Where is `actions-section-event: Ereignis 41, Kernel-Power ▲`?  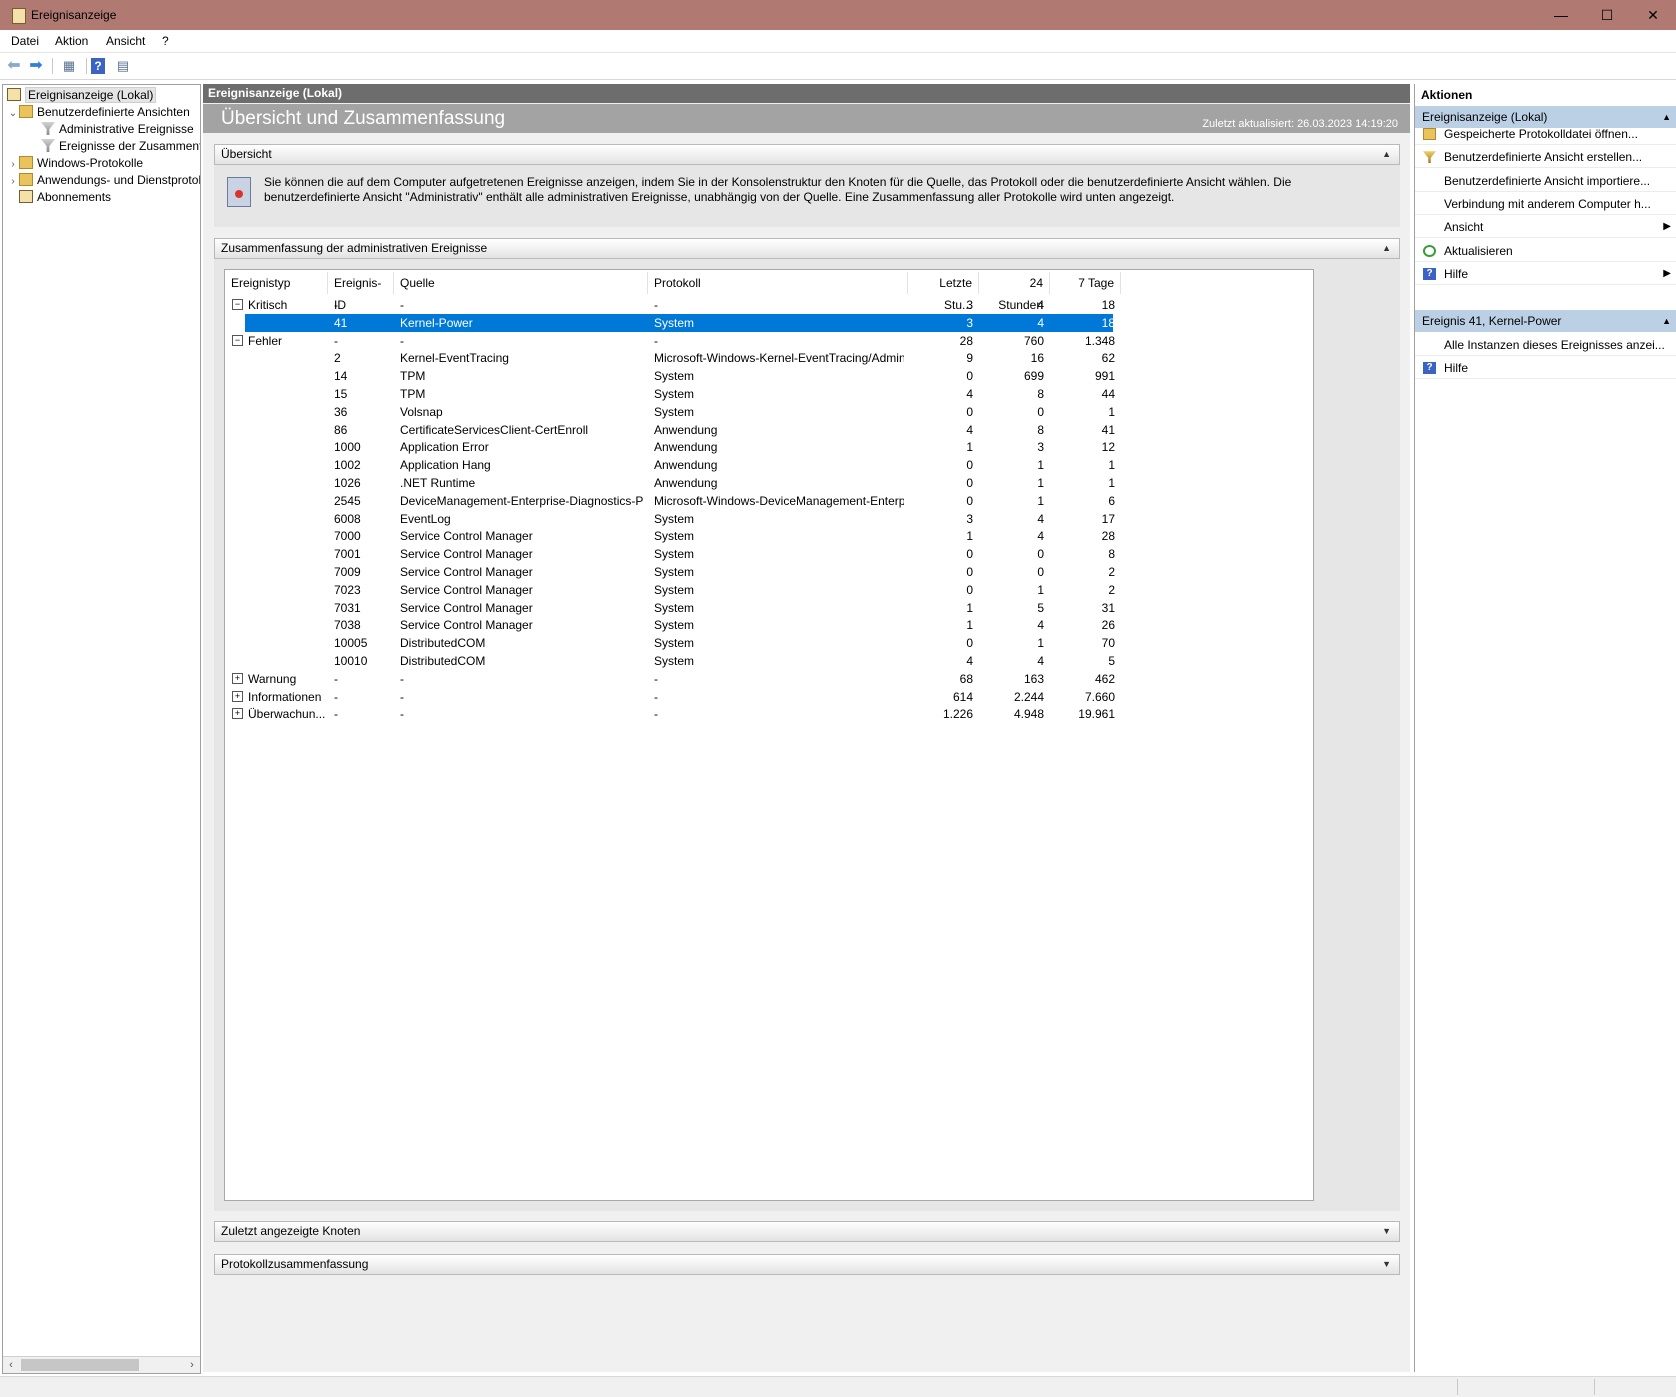
actions-section-event: Ereignis 41, Kernel-Power ▲ is located at coordinates (1545, 321).